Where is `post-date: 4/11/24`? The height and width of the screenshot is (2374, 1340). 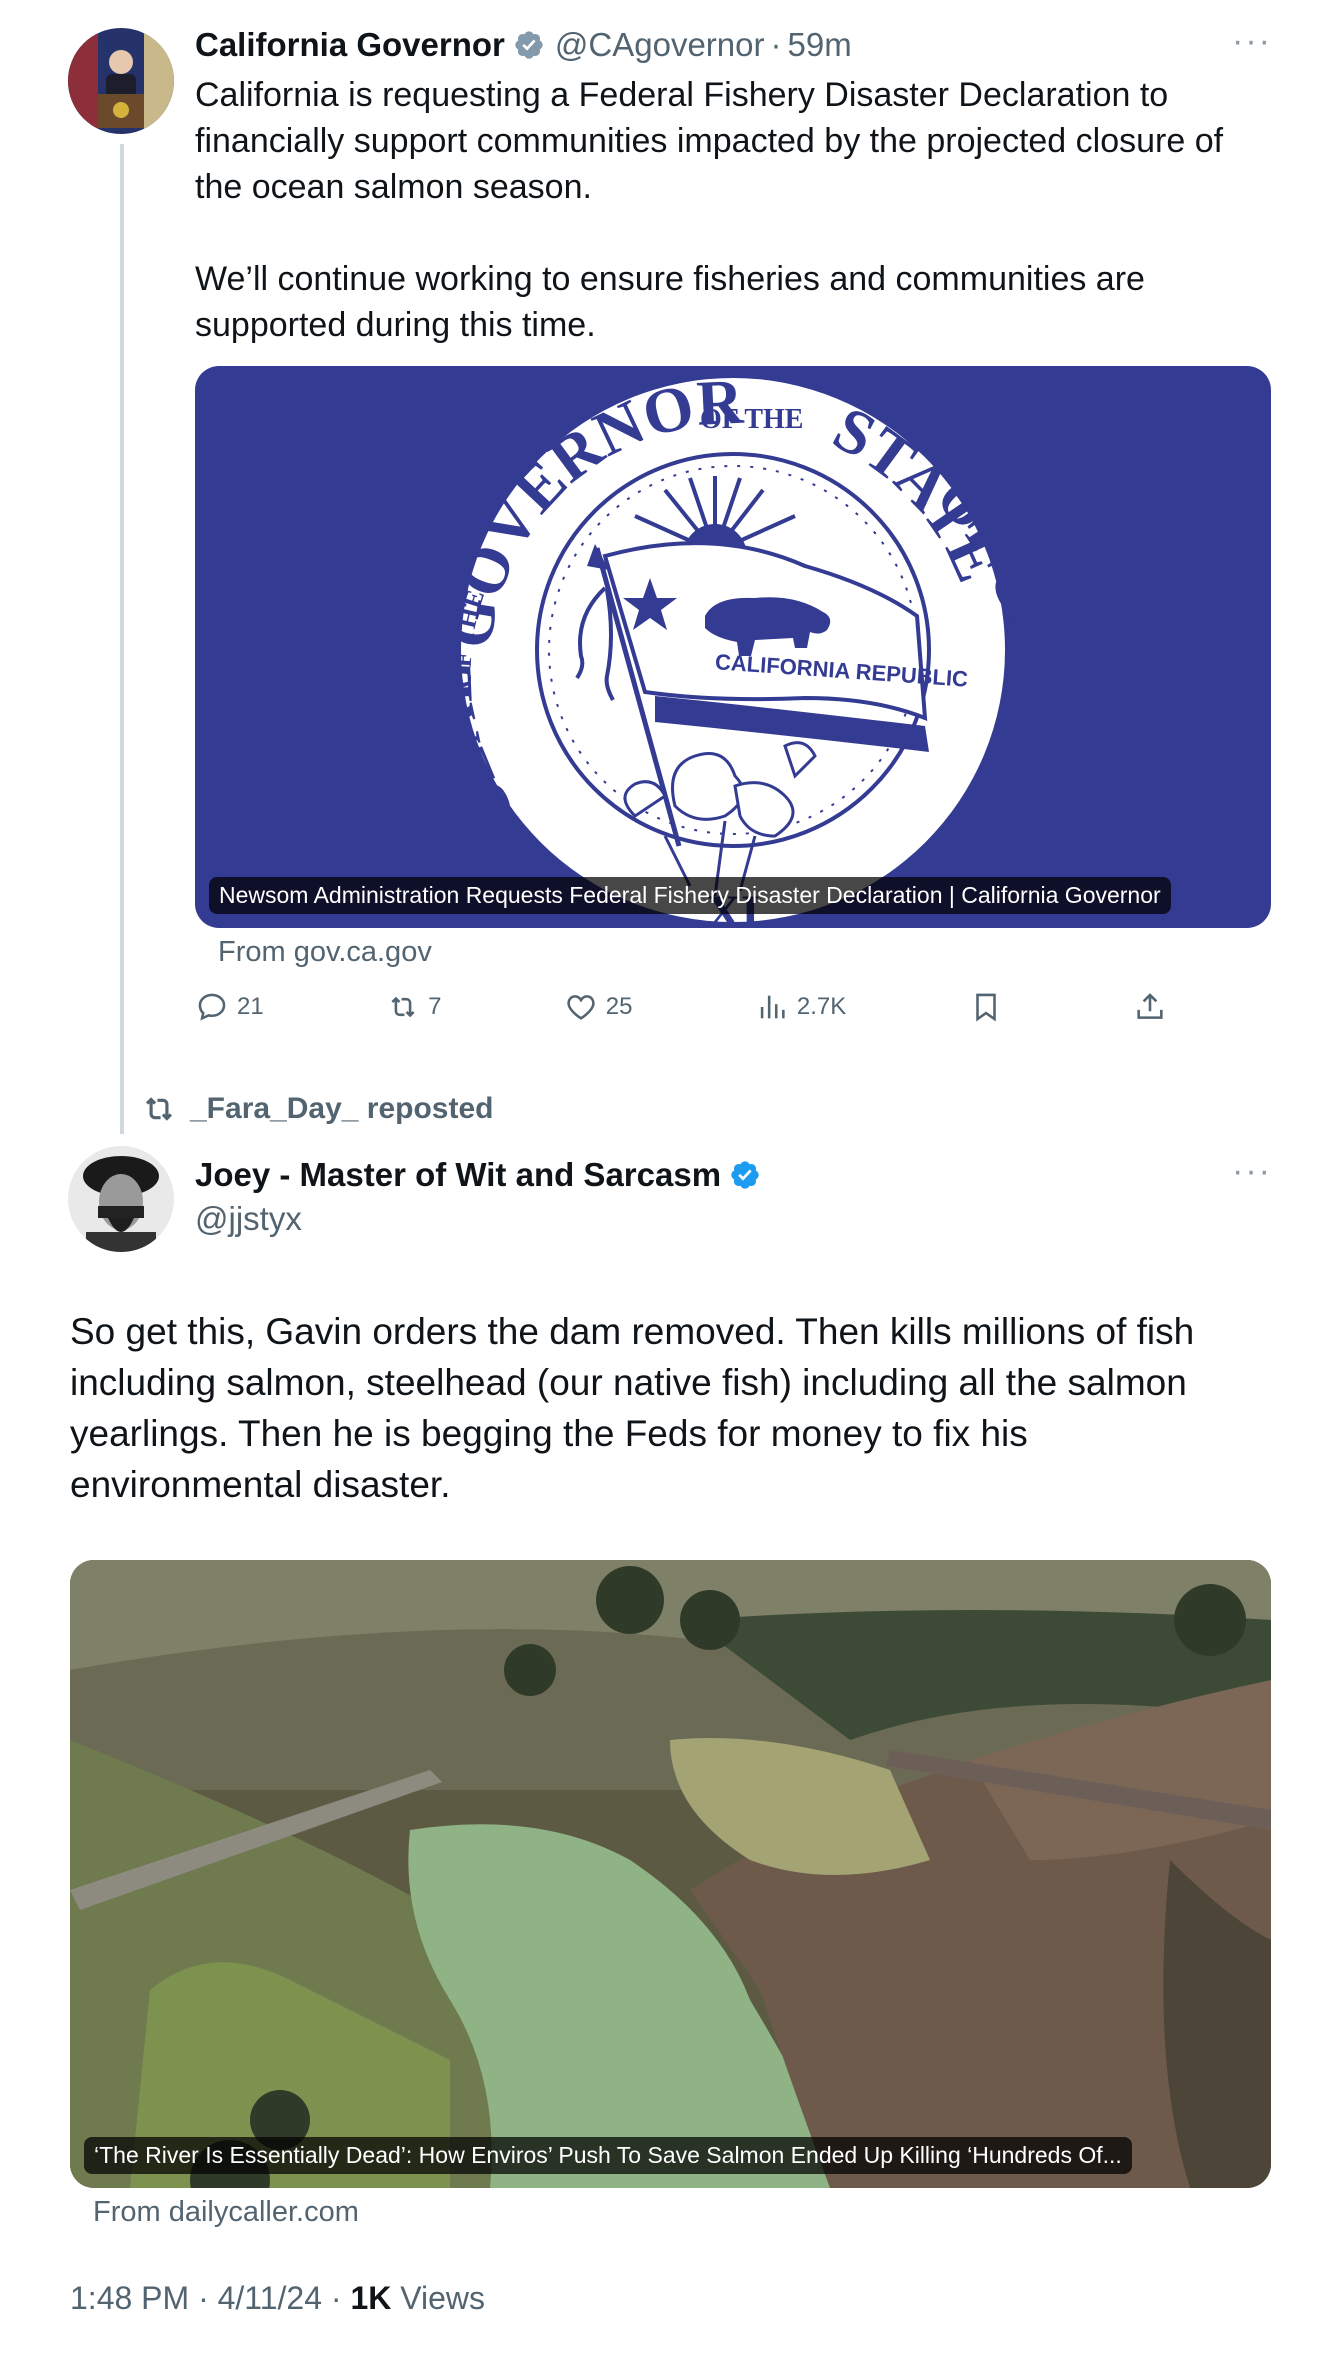
post-date: 4/11/24 is located at coordinates (270, 2298).